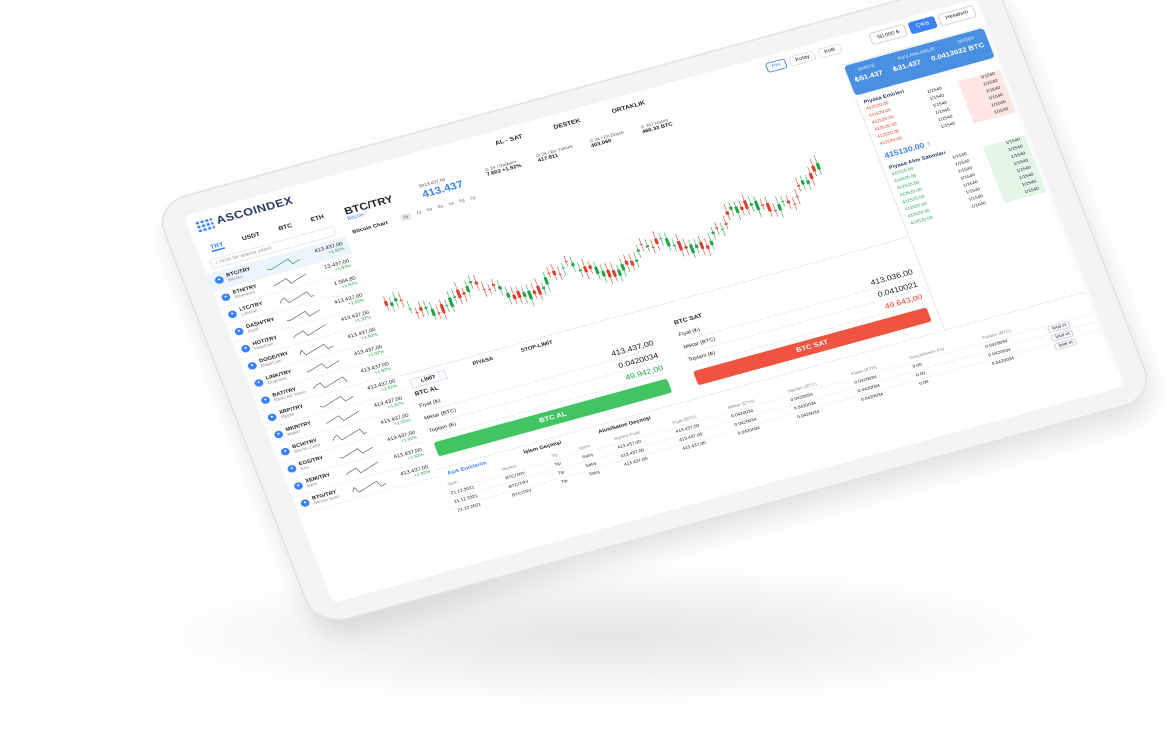 This screenshot has width=1168, height=734. I want to click on nav-partnership: ORTAKLIK, so click(628, 107).